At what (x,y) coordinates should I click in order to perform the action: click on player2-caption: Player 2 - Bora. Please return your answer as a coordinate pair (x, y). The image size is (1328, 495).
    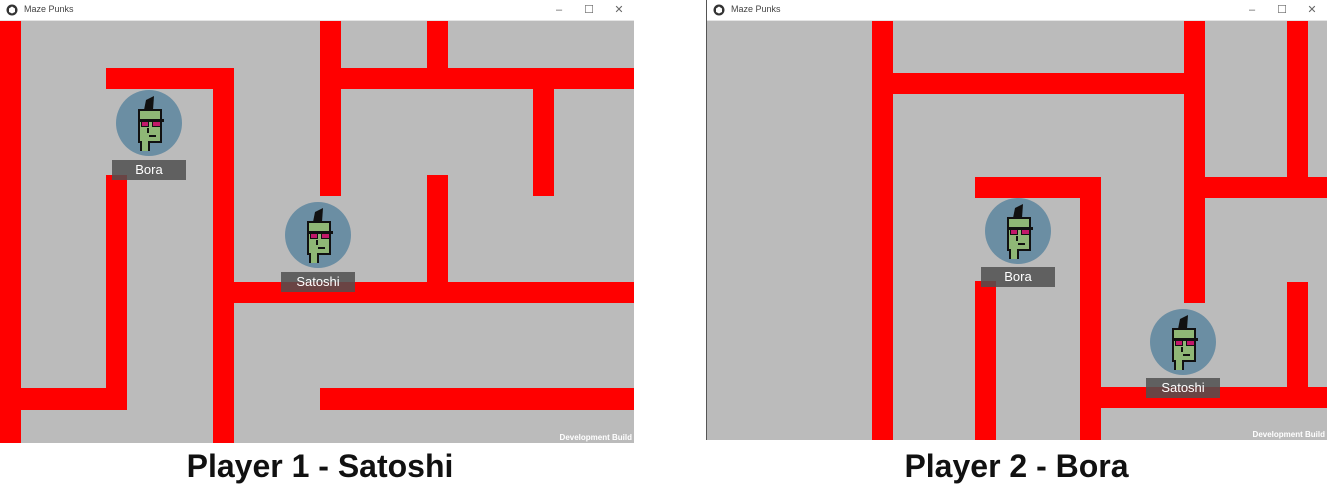
    Looking at the image, I should click on (1016, 466).